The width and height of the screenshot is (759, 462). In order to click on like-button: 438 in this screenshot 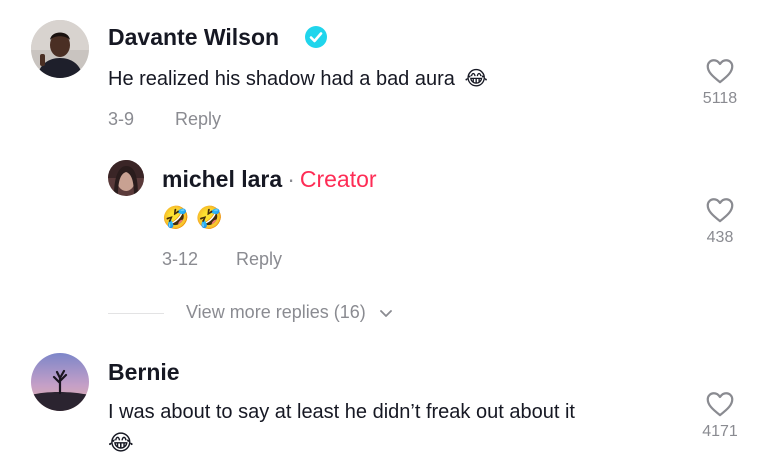, I will do `click(720, 222)`.